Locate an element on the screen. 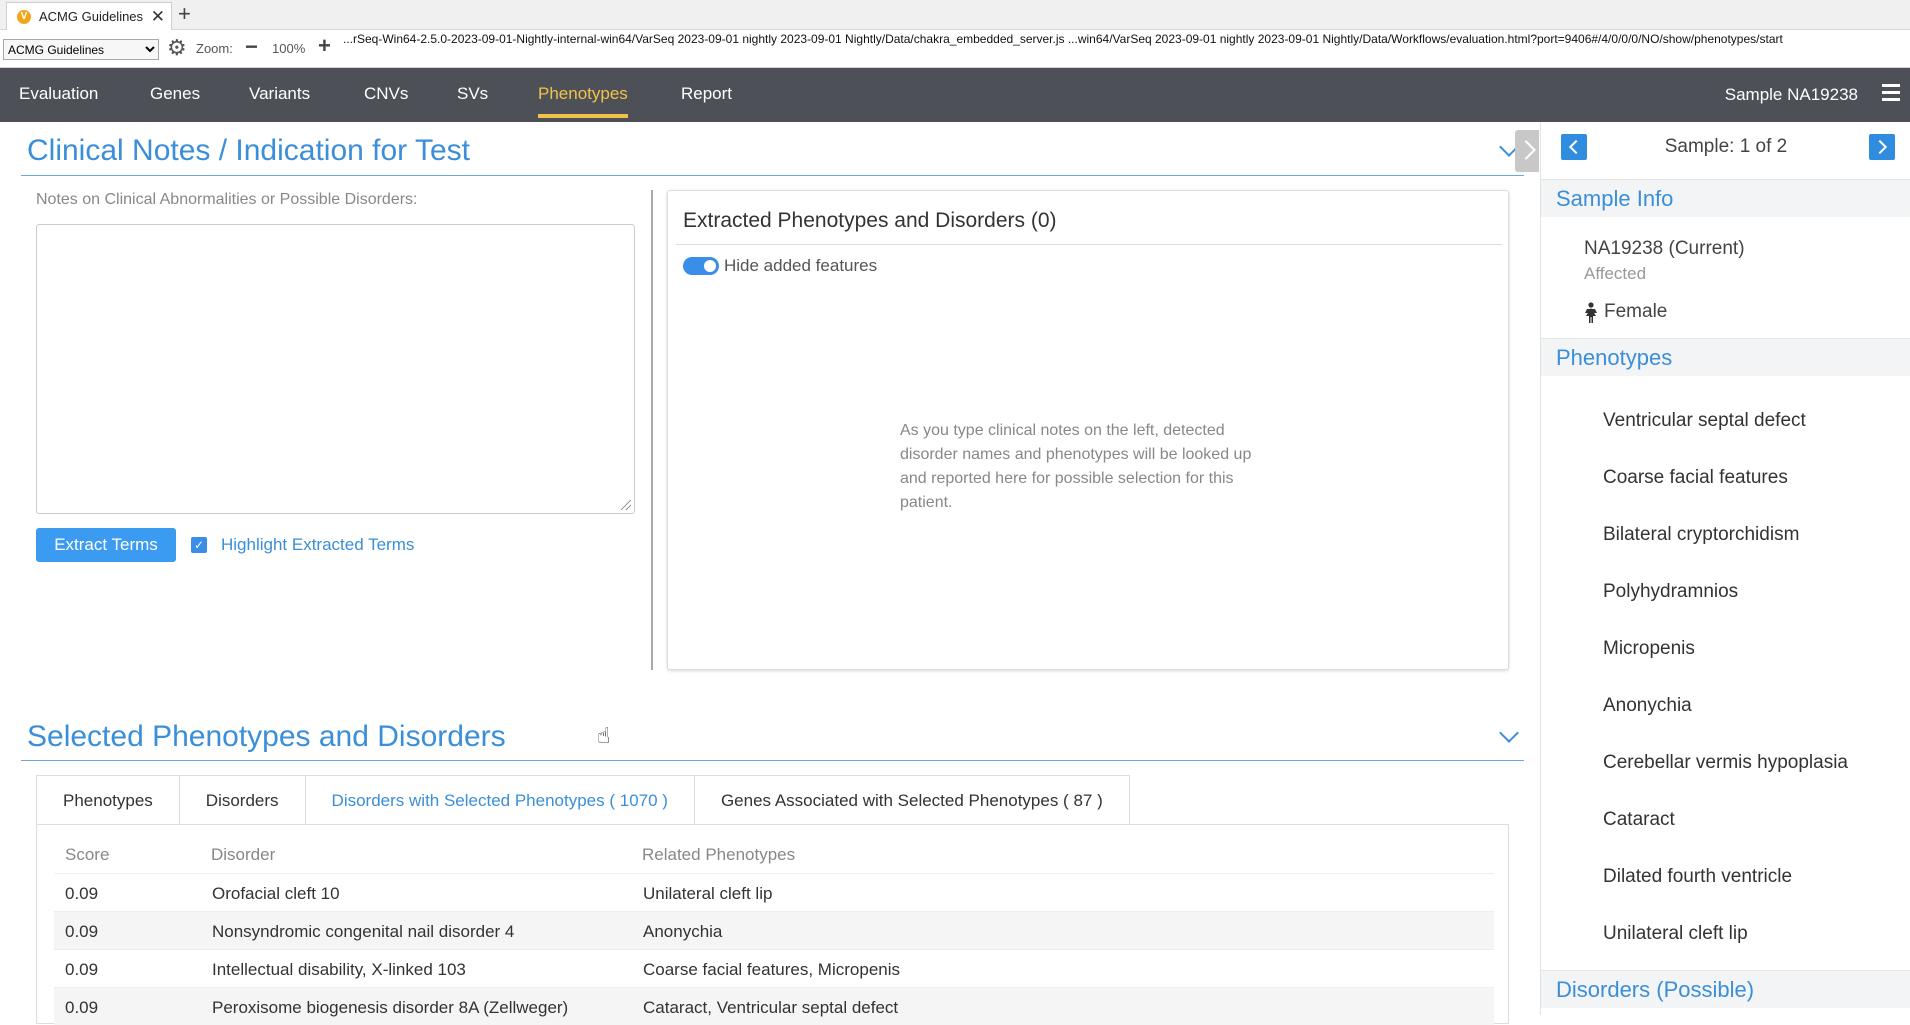  sample-info-header: Sample Info is located at coordinates (1725, 198).